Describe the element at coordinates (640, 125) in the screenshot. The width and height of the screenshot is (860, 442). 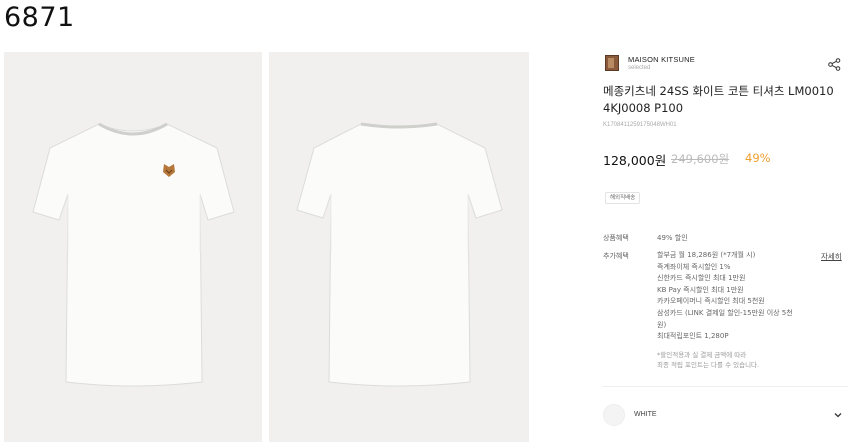
I see `product-sku: K1708411259175048WH01` at that location.